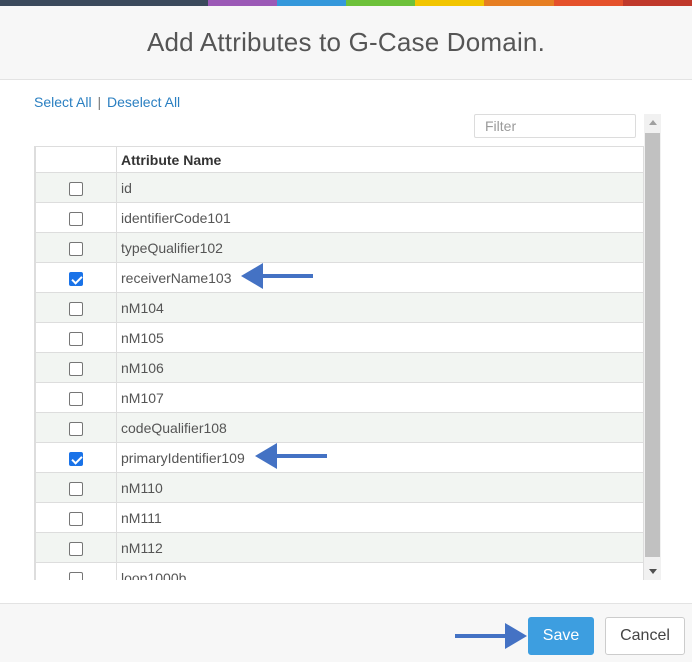 The width and height of the screenshot is (692, 662). I want to click on table-row: nM110, so click(339, 487).